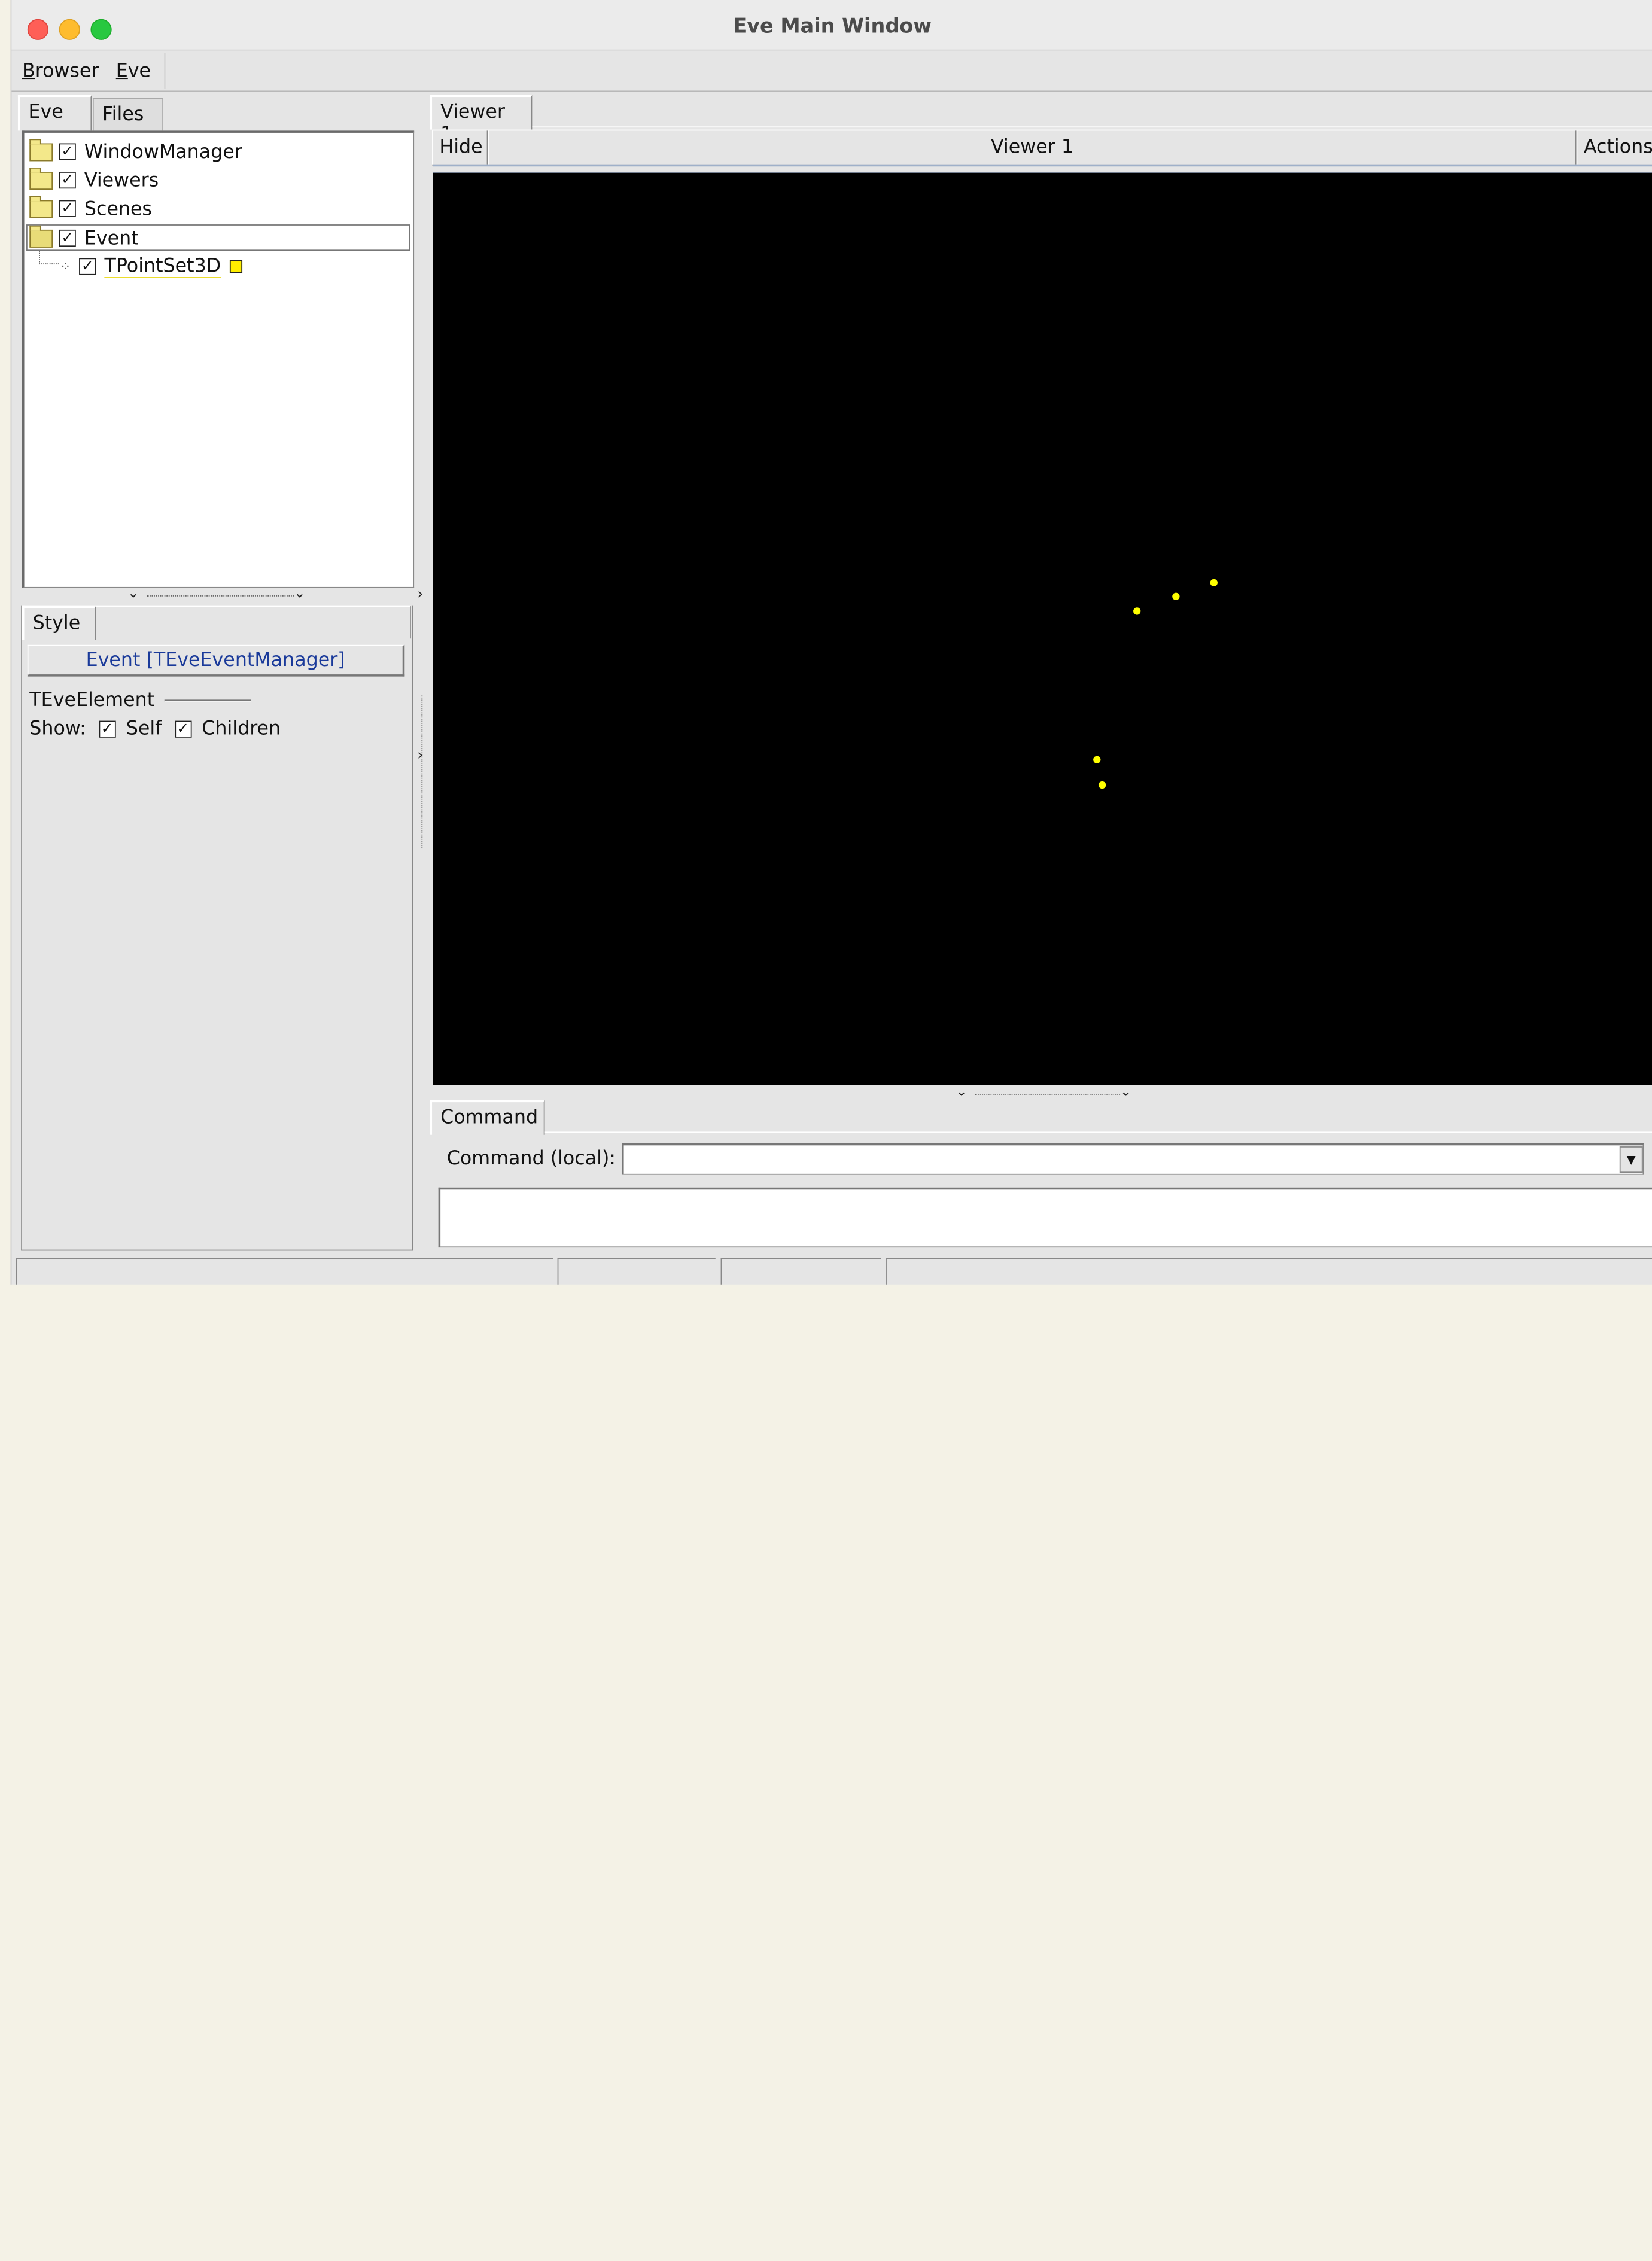 The image size is (1652, 2261). What do you see at coordinates (49, 258) in the screenshot?
I see `tree-connector` at bounding box center [49, 258].